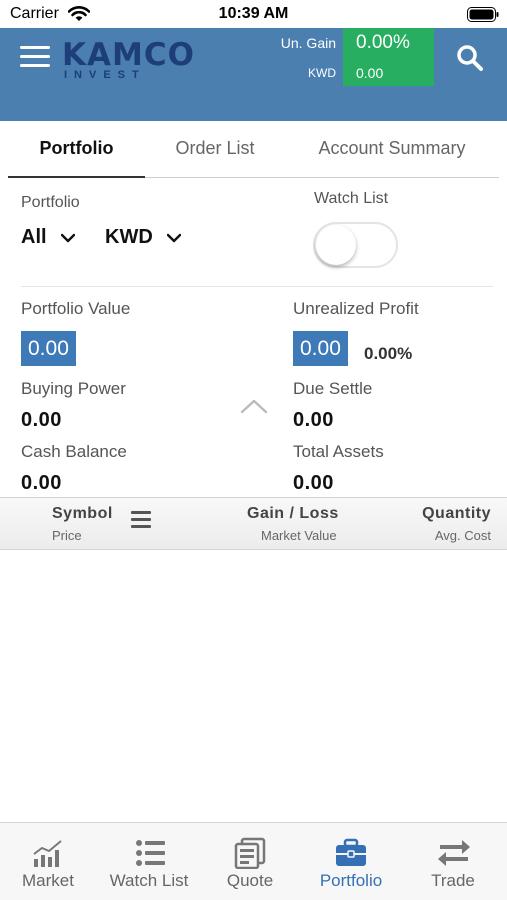  I want to click on portfolio-value-badge: 0.00, so click(48, 348).